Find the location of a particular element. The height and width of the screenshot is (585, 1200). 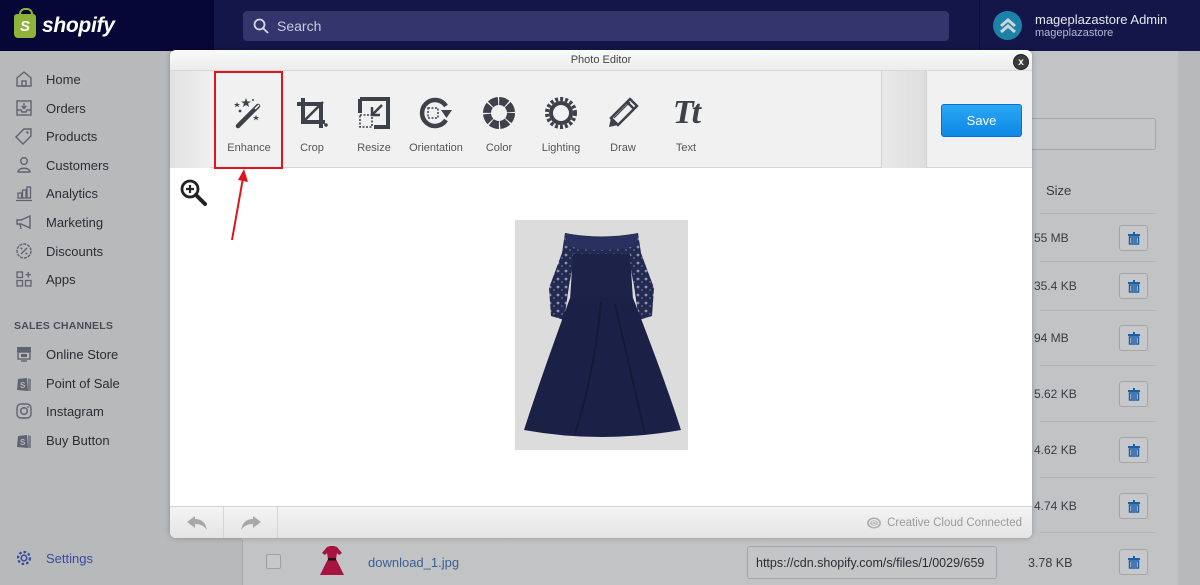

discount-icon is located at coordinates (24, 251).